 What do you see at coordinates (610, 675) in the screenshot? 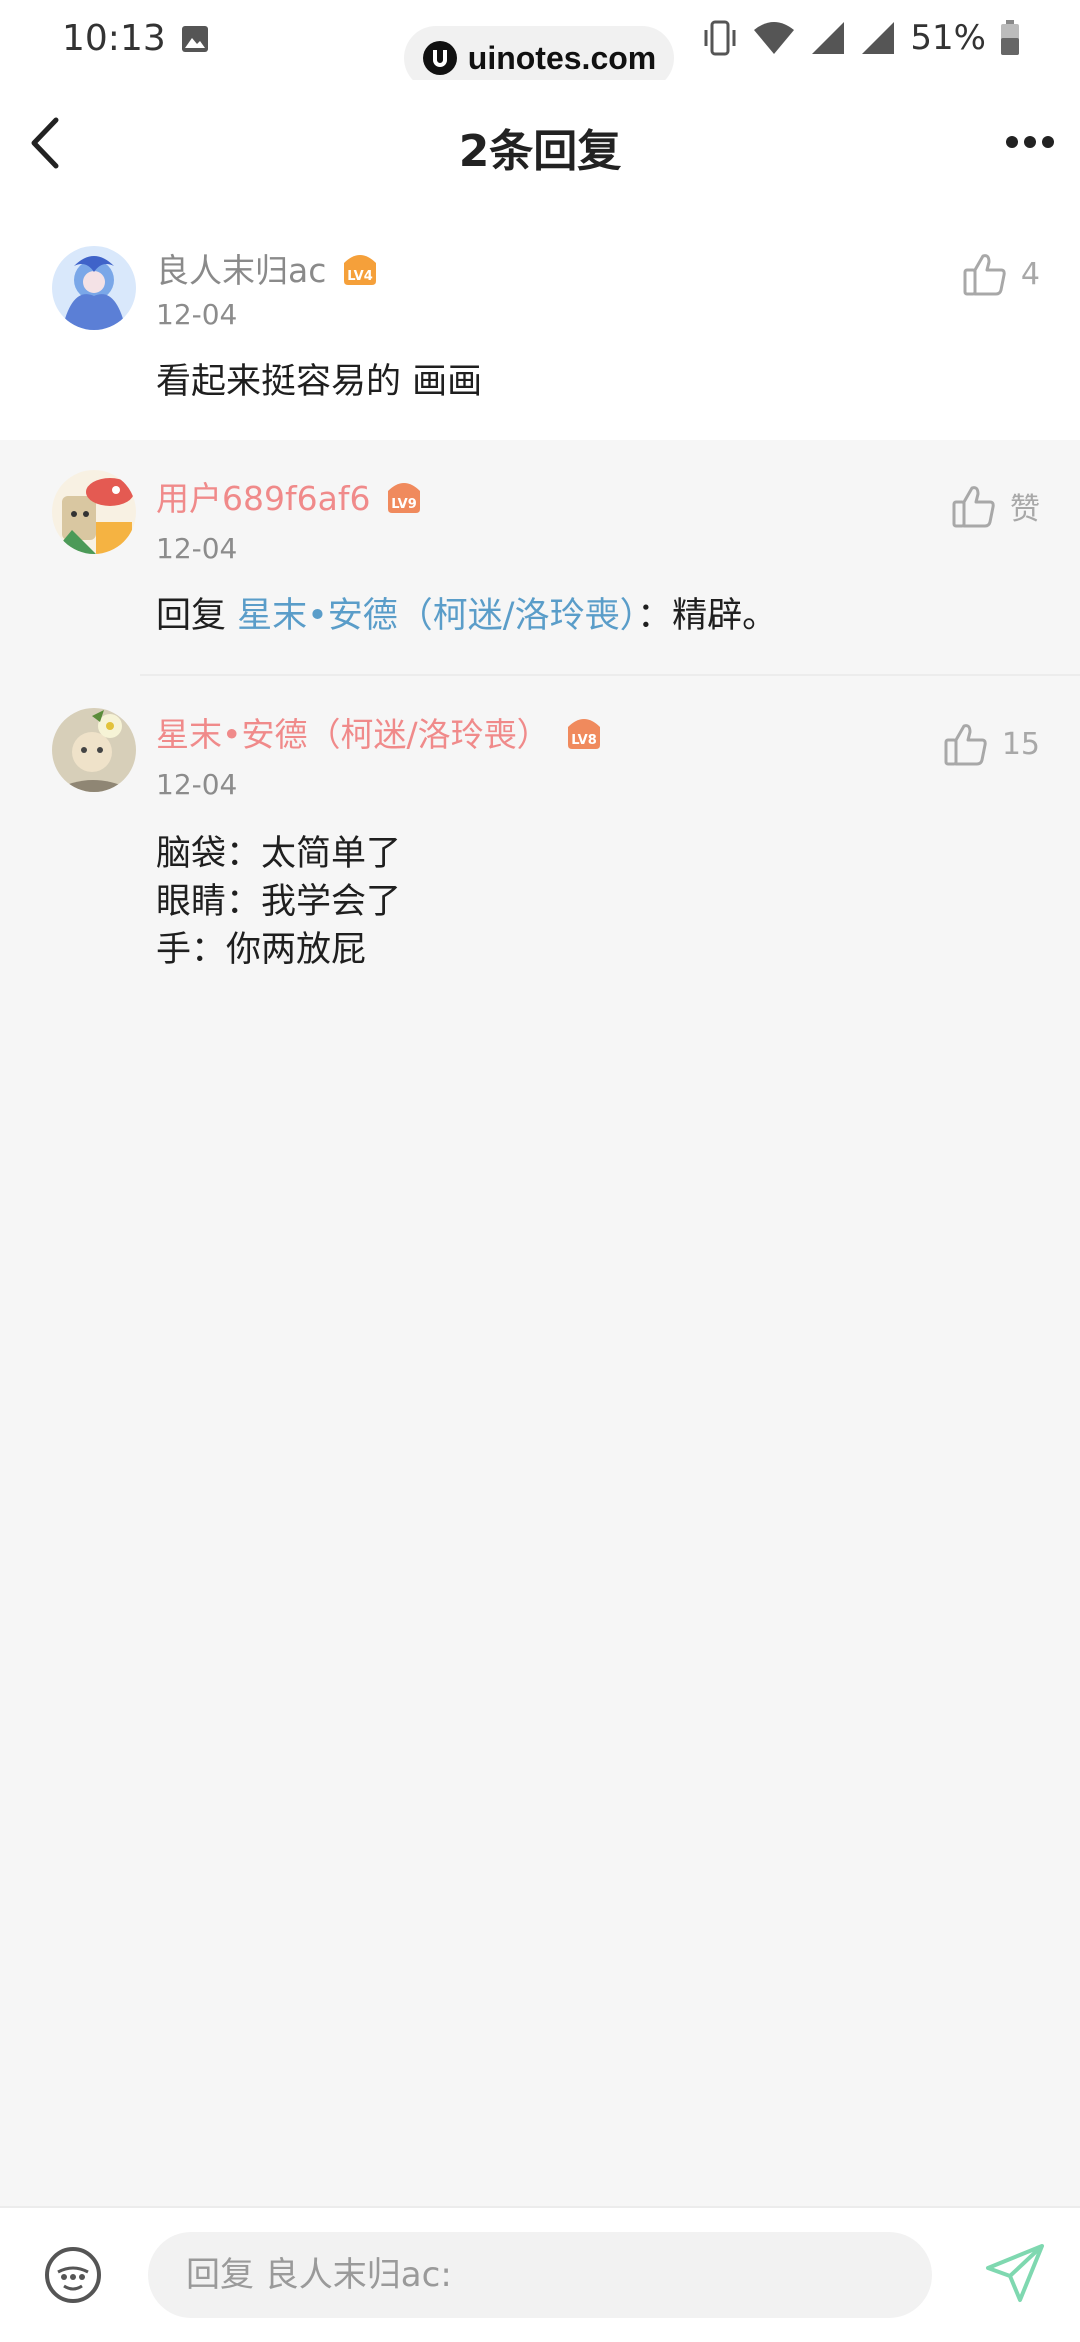
I see `divider` at bounding box center [610, 675].